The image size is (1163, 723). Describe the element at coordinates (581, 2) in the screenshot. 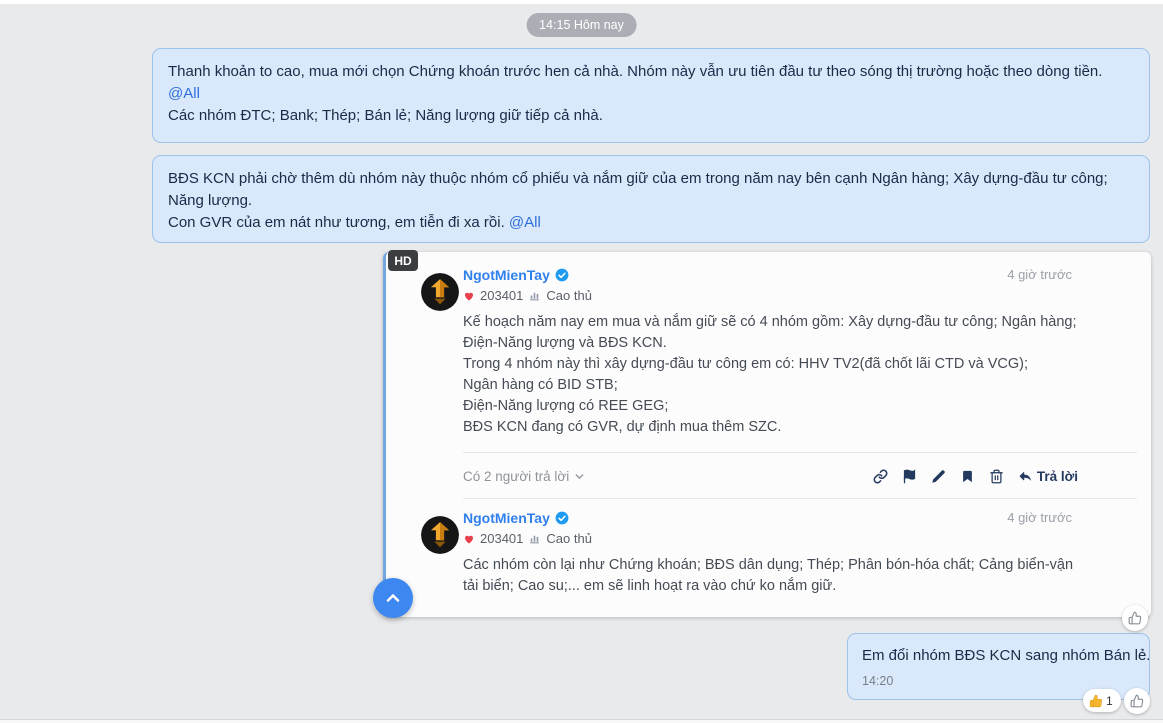

I see `top-strip` at that location.